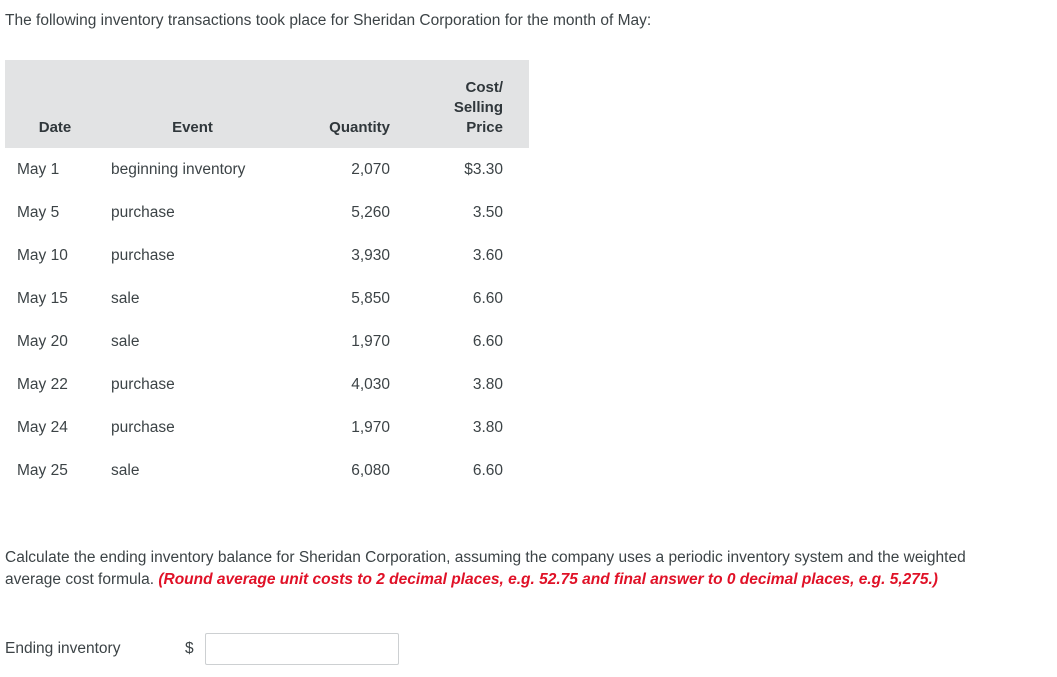  I want to click on answer-row: Ending inventory $, so click(202, 649).